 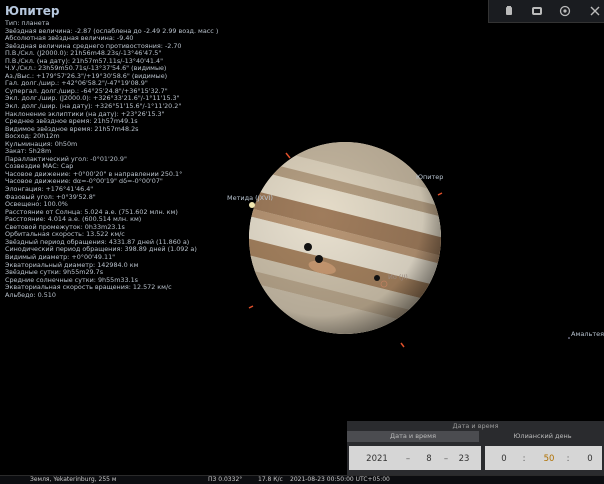 What do you see at coordinates (587, 334) in the screenshot?
I see `amalthea-label: Амальтея` at bounding box center [587, 334].